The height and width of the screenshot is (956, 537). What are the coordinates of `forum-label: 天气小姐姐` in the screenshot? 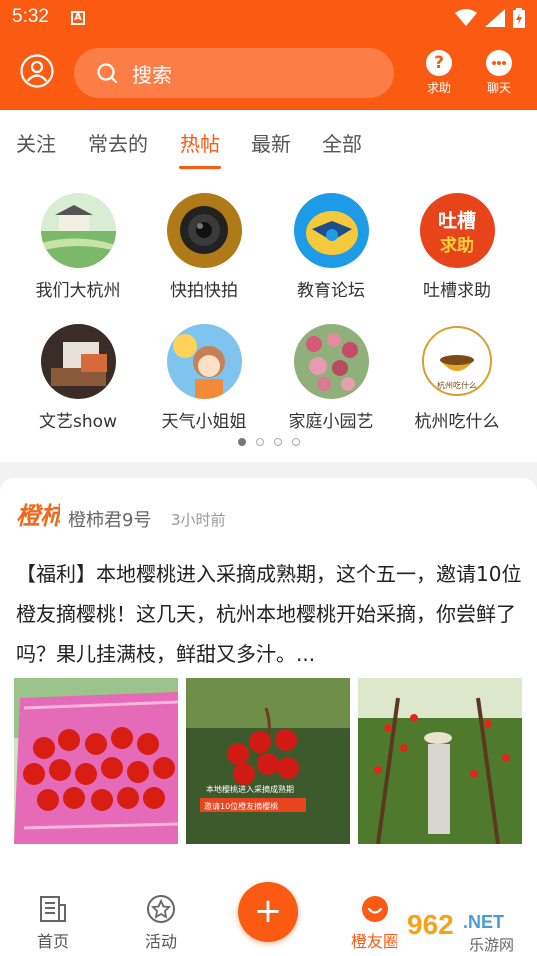 It's located at (204, 422).